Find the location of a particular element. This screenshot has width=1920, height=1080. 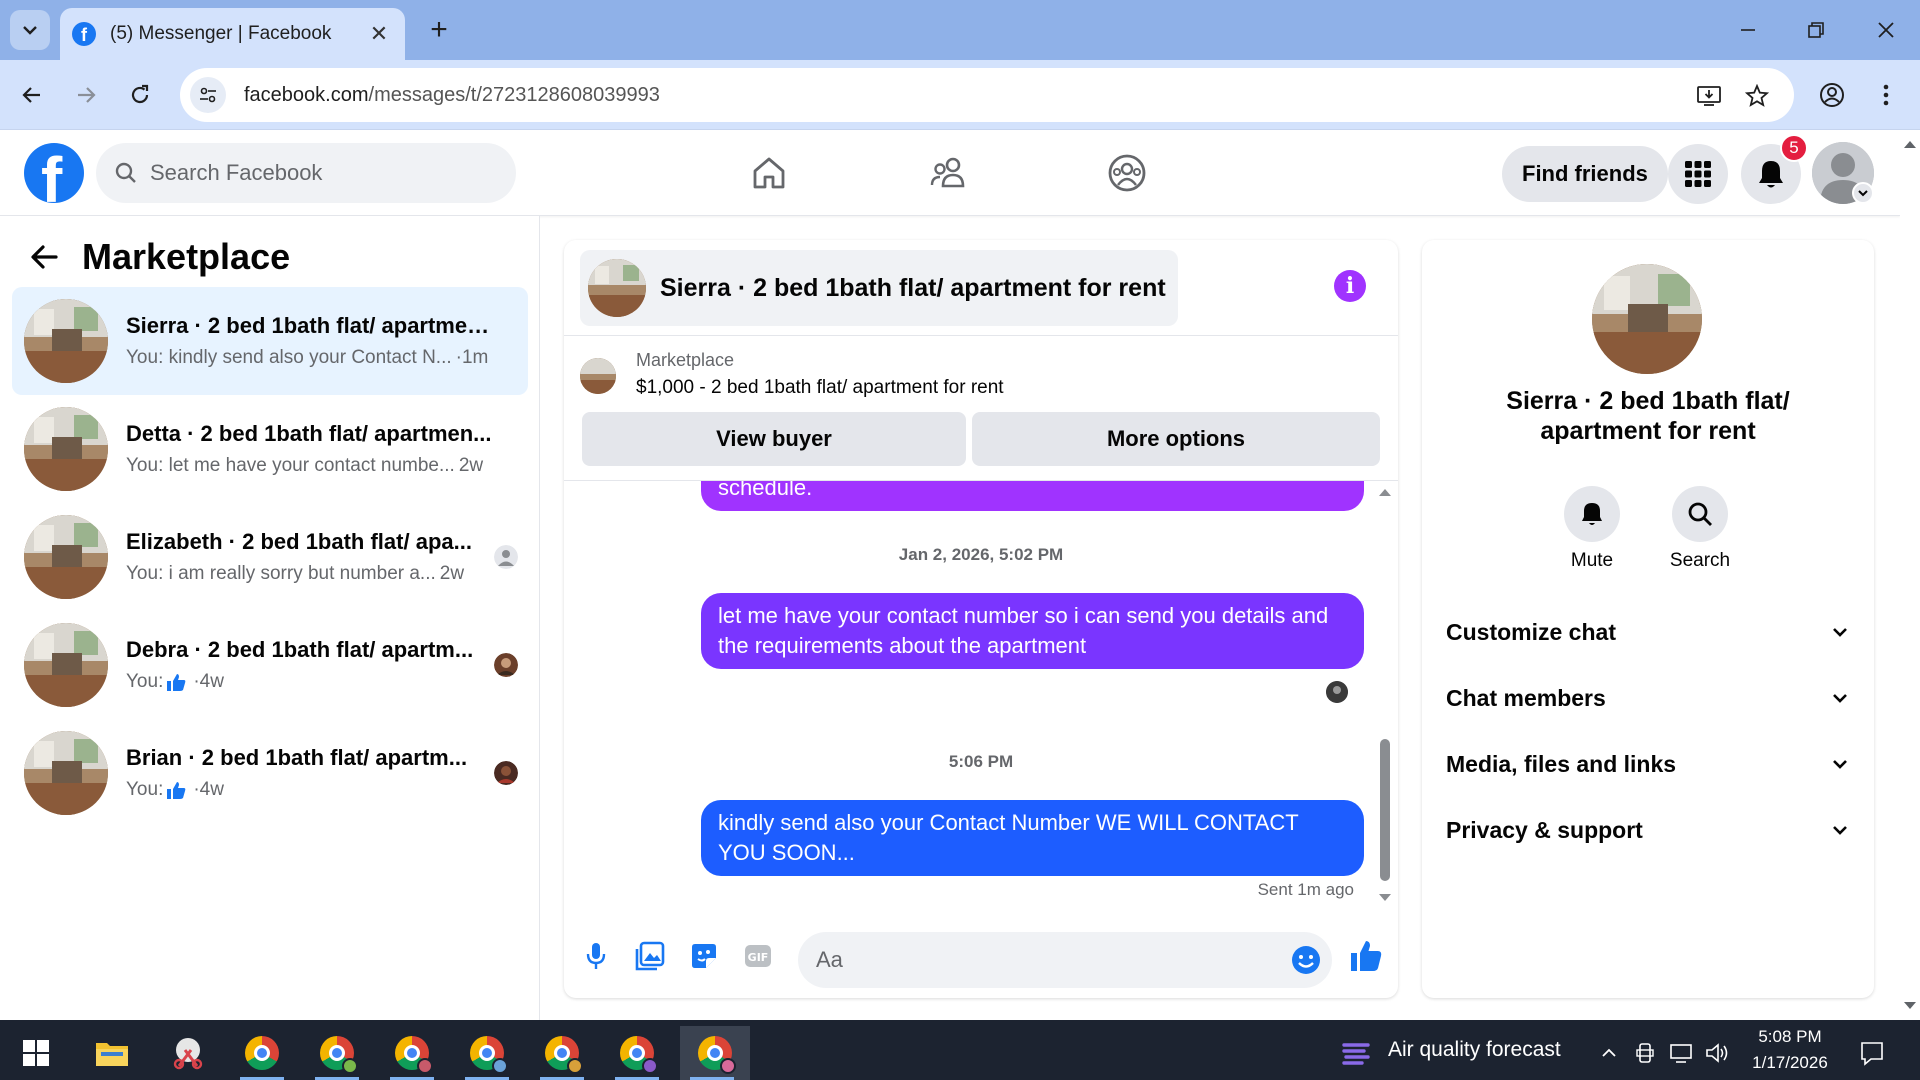

chrome-active-taskbar-button is located at coordinates (715, 1053).